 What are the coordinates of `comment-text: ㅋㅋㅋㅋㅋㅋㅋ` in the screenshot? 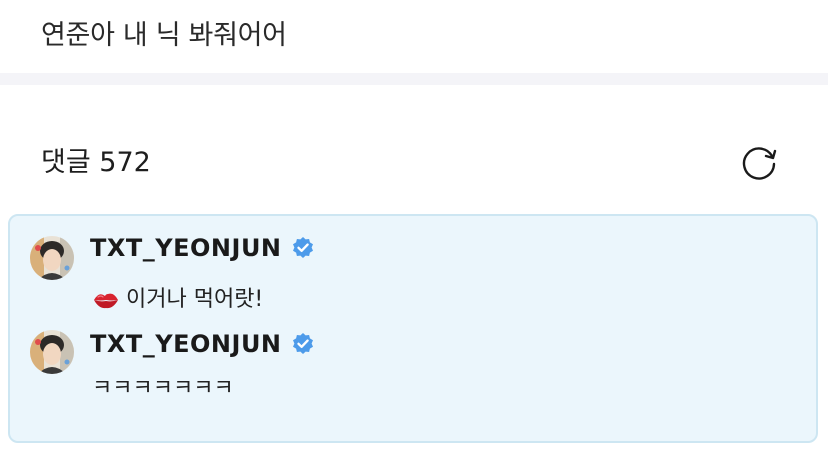 It's located at (163, 388).